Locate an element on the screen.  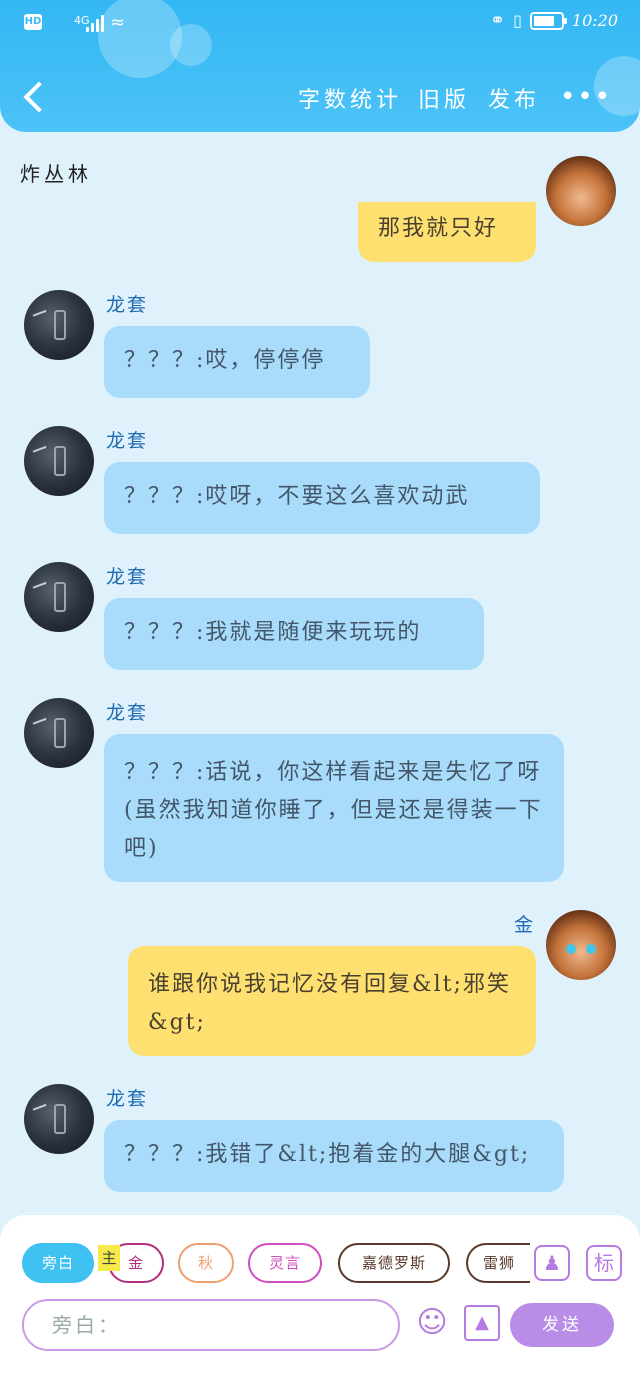
main-role-tag: 主 is located at coordinates (109, 1258).